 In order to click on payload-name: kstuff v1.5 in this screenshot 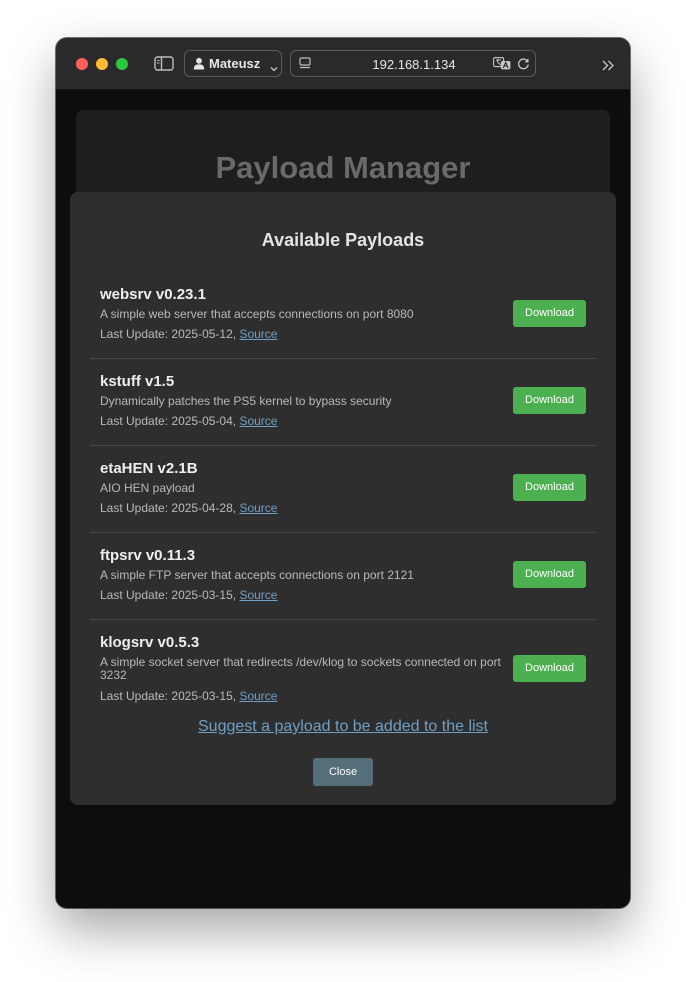, I will do `click(137, 381)`.